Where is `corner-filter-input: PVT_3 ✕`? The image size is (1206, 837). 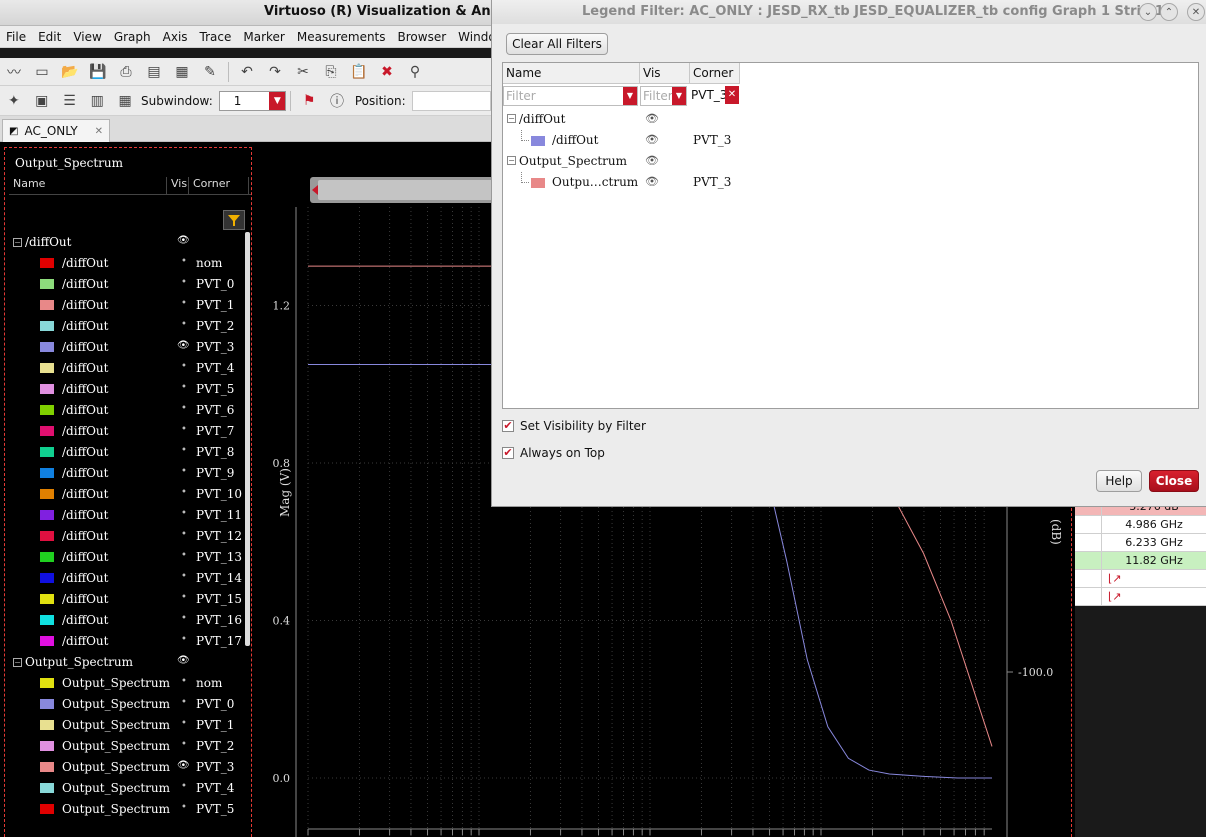 corner-filter-input: PVT_3 ✕ is located at coordinates (714, 96).